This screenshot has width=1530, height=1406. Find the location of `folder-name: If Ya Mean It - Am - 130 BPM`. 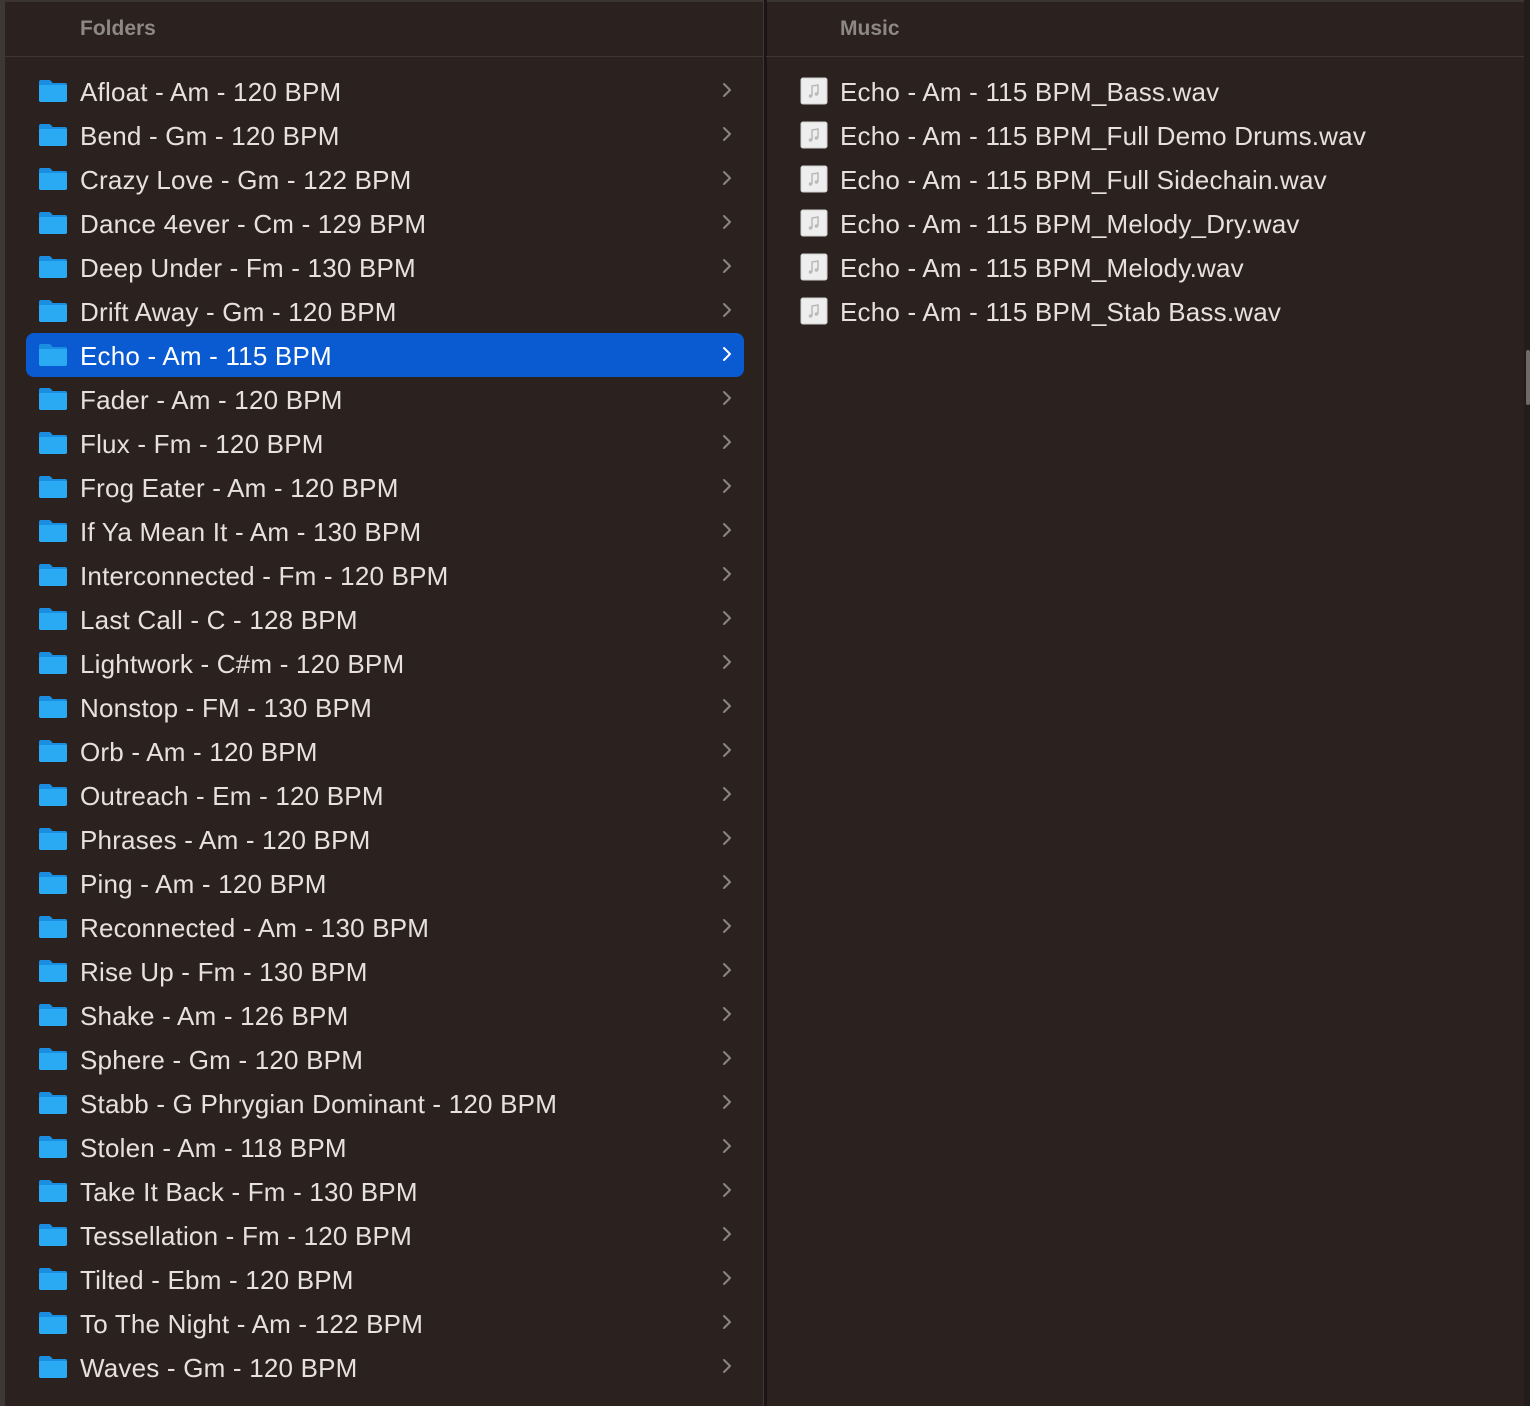

folder-name: If Ya Mean It - Am - 130 BPM is located at coordinates (251, 532).